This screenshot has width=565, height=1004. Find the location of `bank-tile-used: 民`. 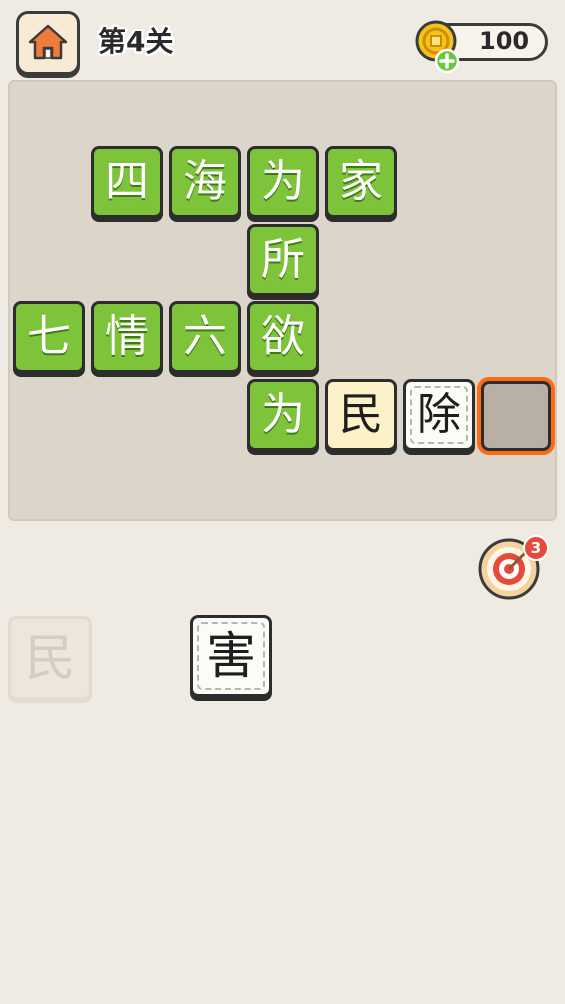

bank-tile-used: 民 is located at coordinates (50, 658).